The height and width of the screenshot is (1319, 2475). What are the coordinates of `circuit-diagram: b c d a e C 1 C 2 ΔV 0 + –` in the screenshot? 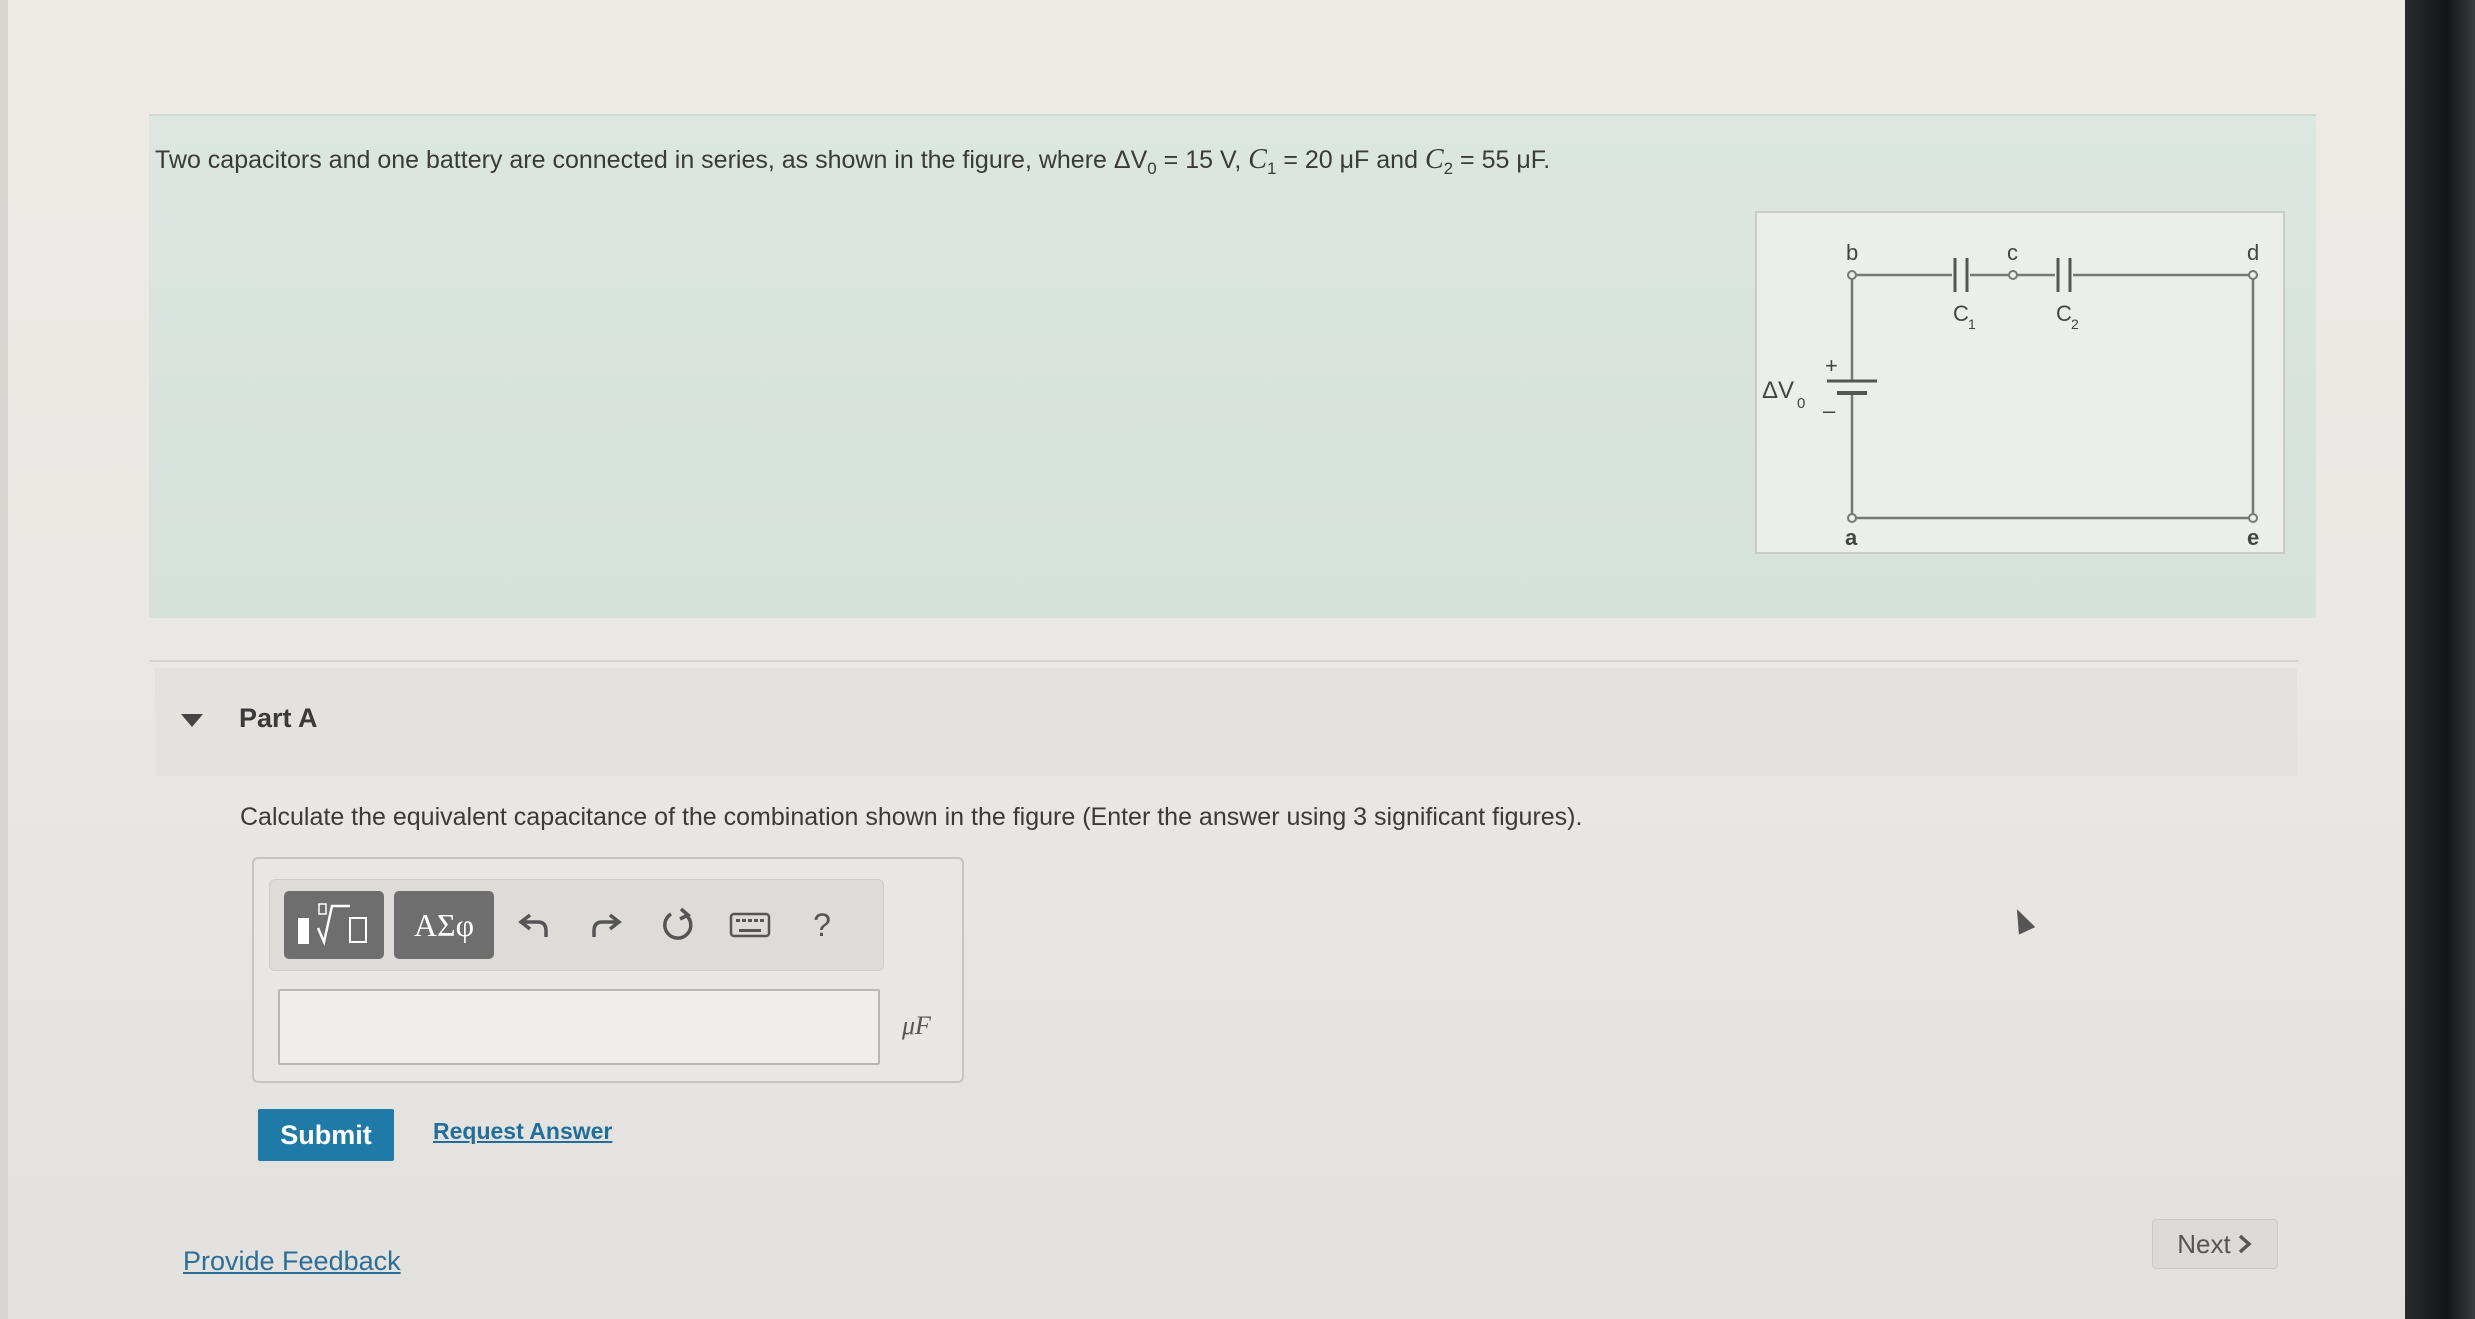 It's located at (2010, 395).